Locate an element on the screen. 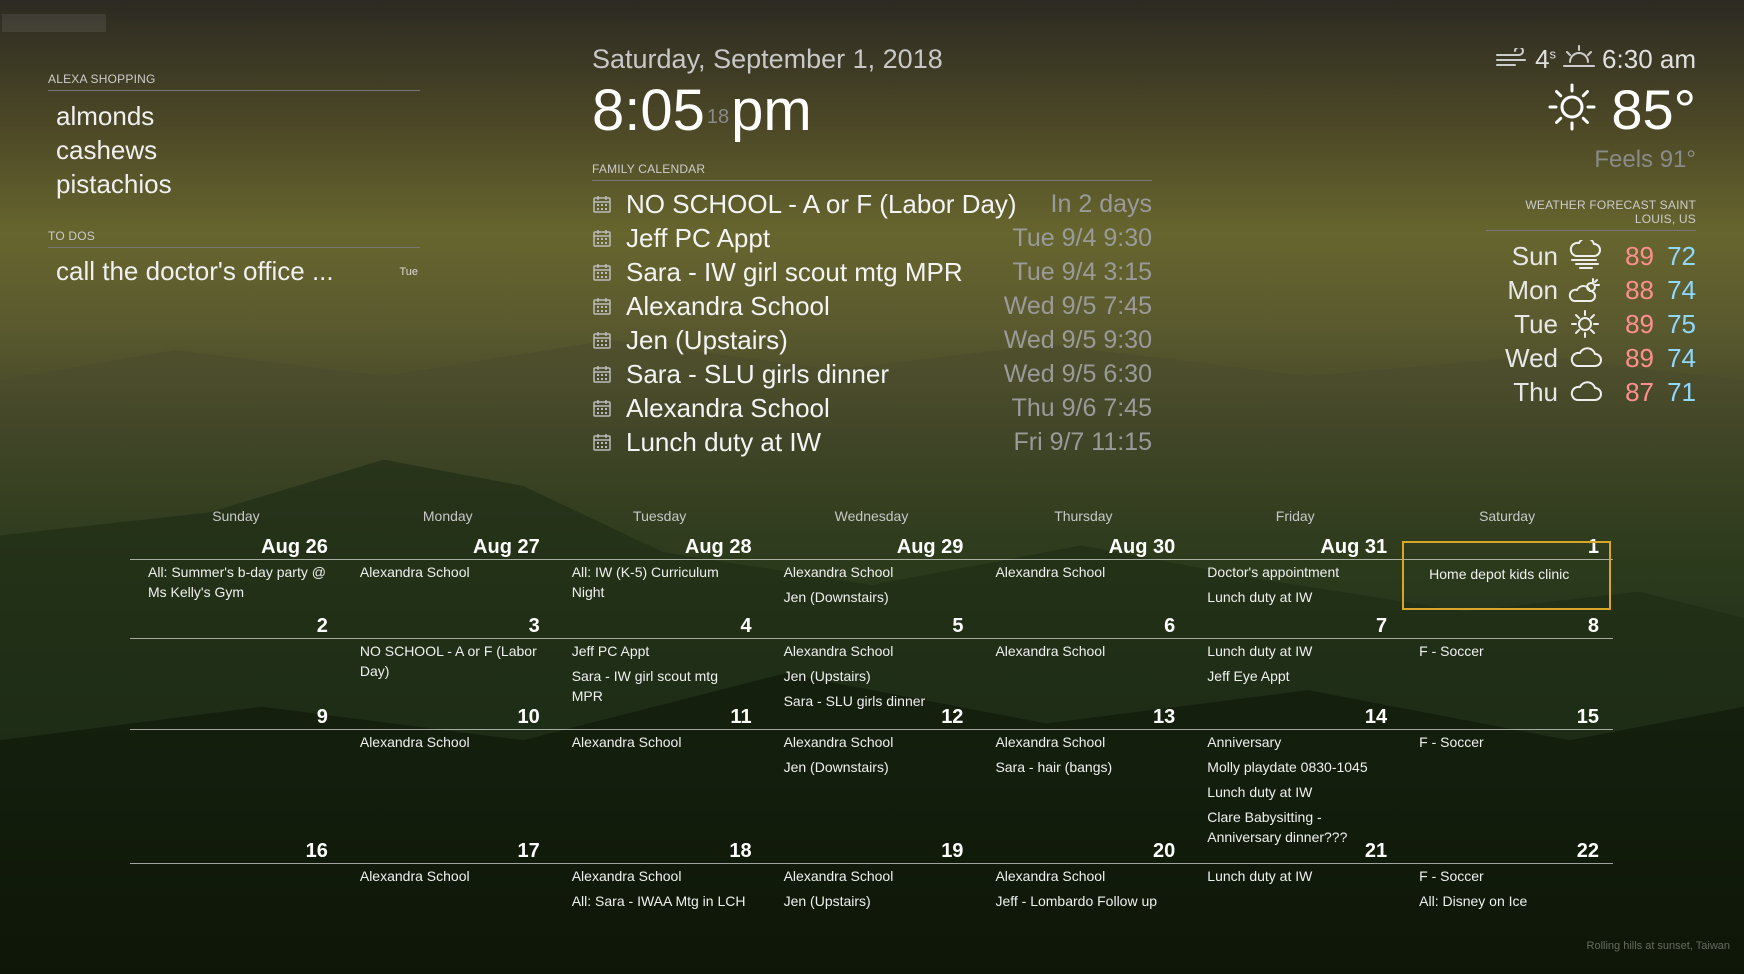 Image resolution: width=1744 pixels, height=974 pixels. day-cell: Alexandra School Sara - hair (bangs) is located at coordinates (1083, 785).